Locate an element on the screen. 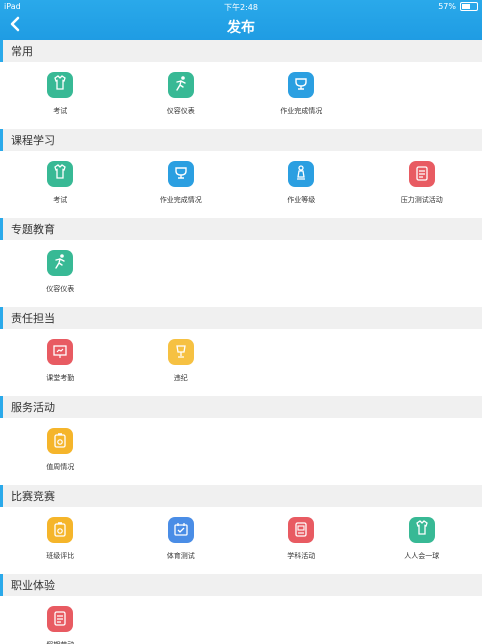  status-right: 57% is located at coordinates (458, 6).